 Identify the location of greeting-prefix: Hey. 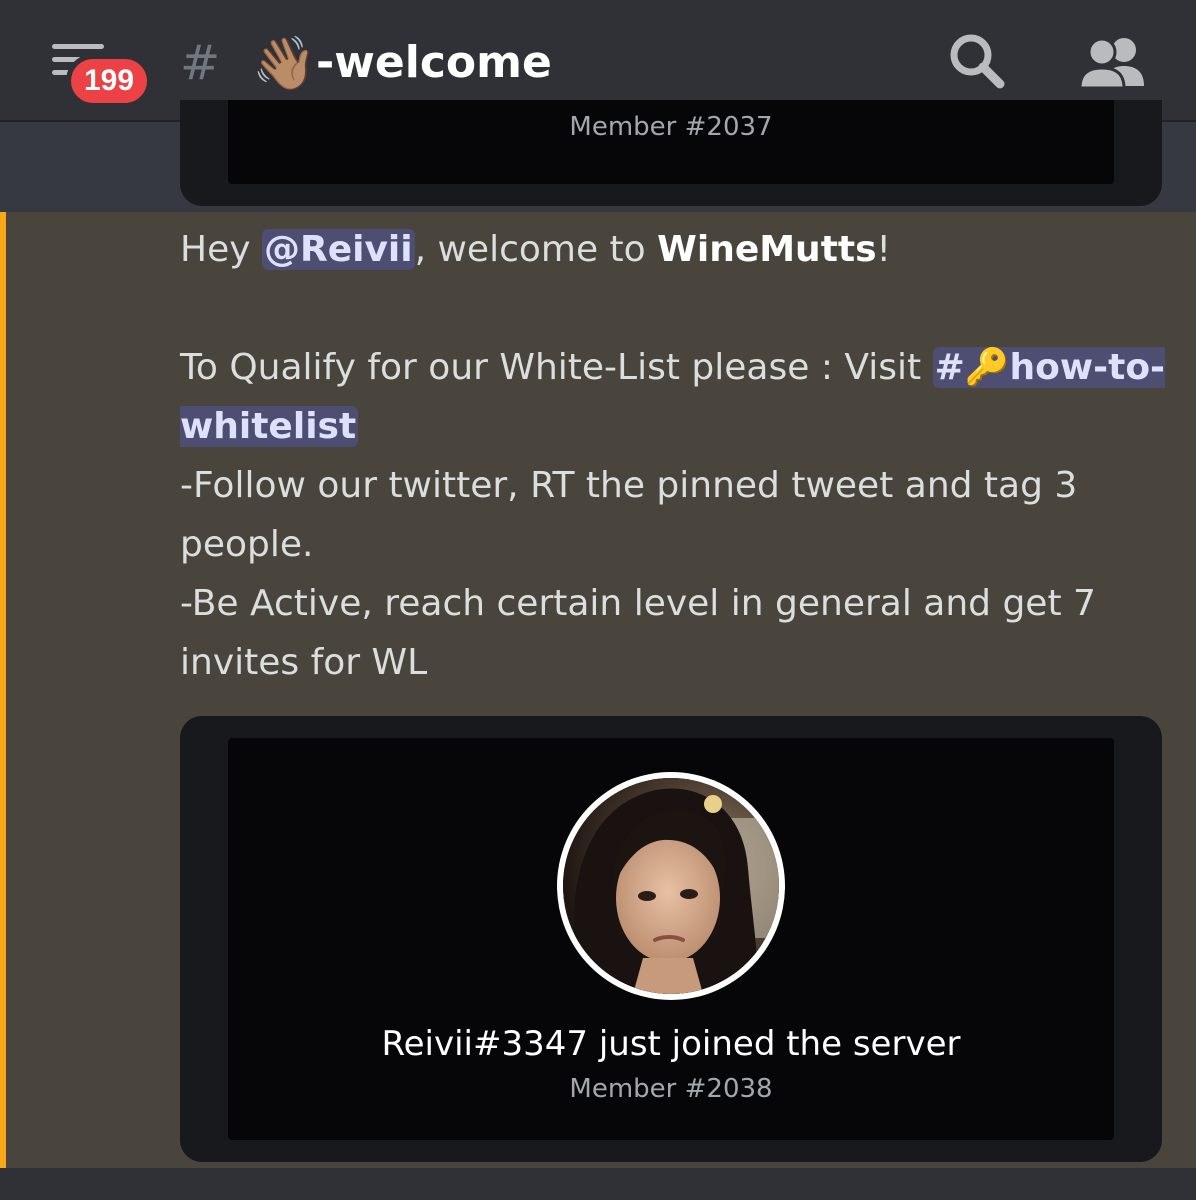
(221, 249).